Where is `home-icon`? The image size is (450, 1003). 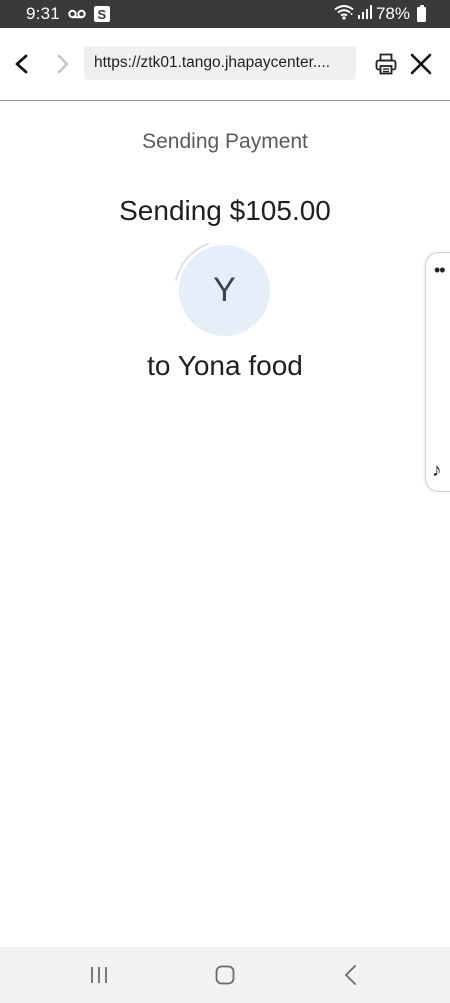 home-icon is located at coordinates (225, 975).